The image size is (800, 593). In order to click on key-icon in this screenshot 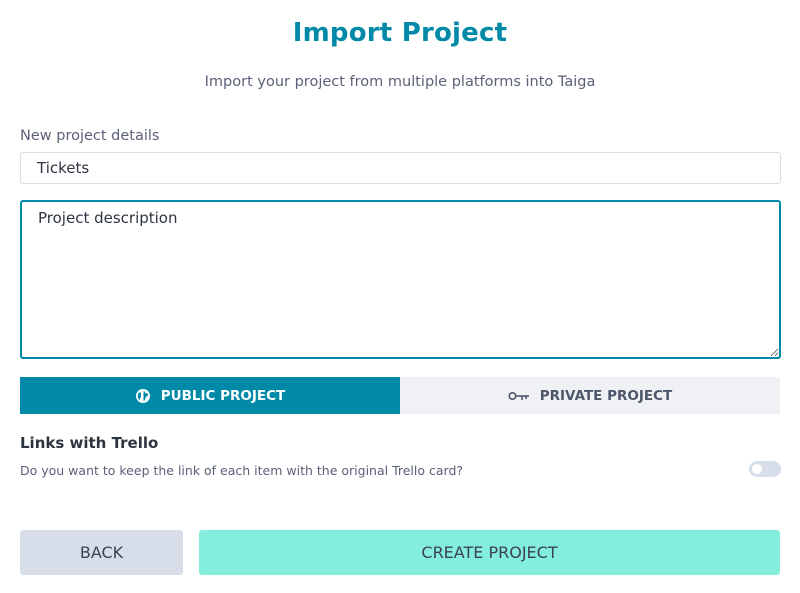, I will do `click(519, 396)`.